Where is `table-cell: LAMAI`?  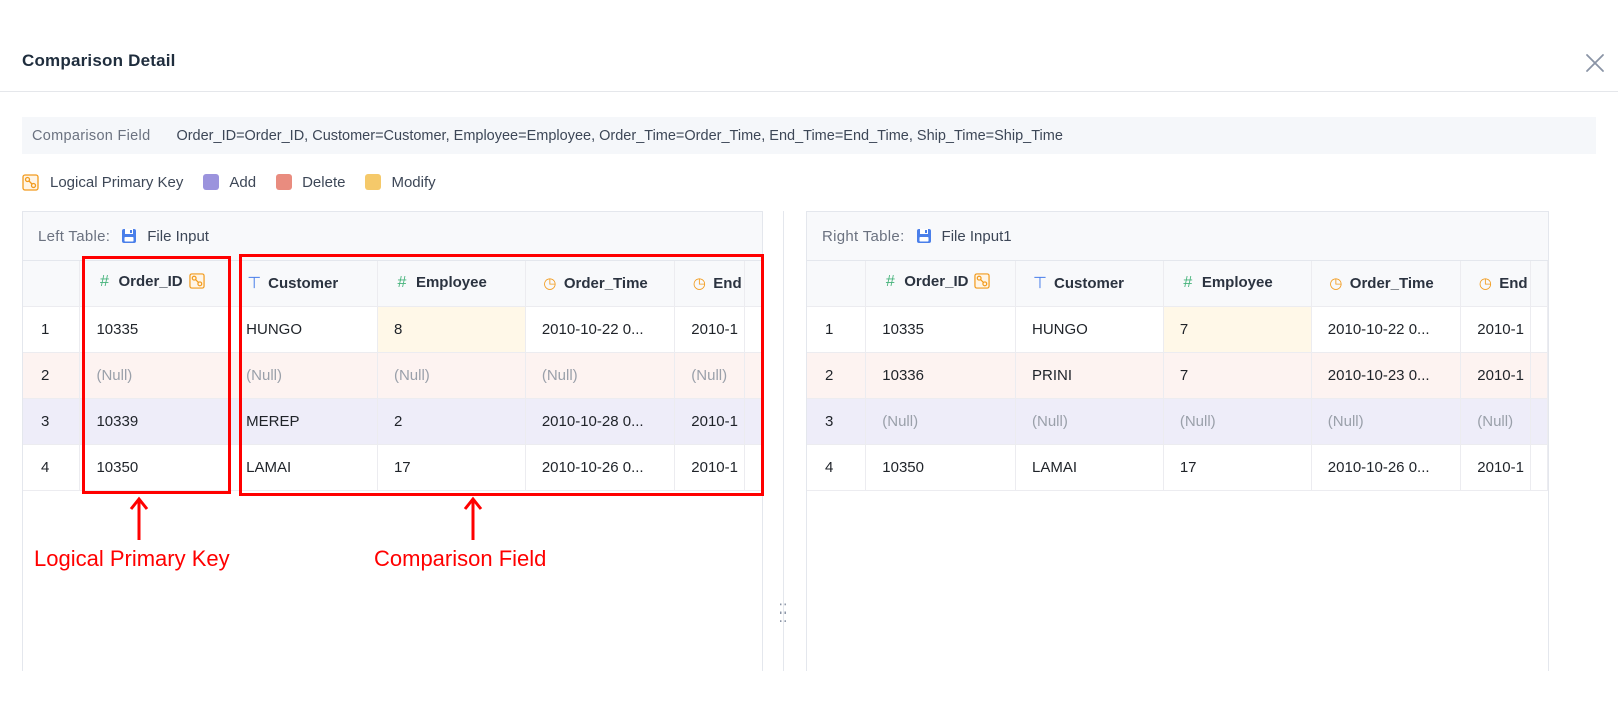 table-cell: LAMAI is located at coordinates (1089, 467).